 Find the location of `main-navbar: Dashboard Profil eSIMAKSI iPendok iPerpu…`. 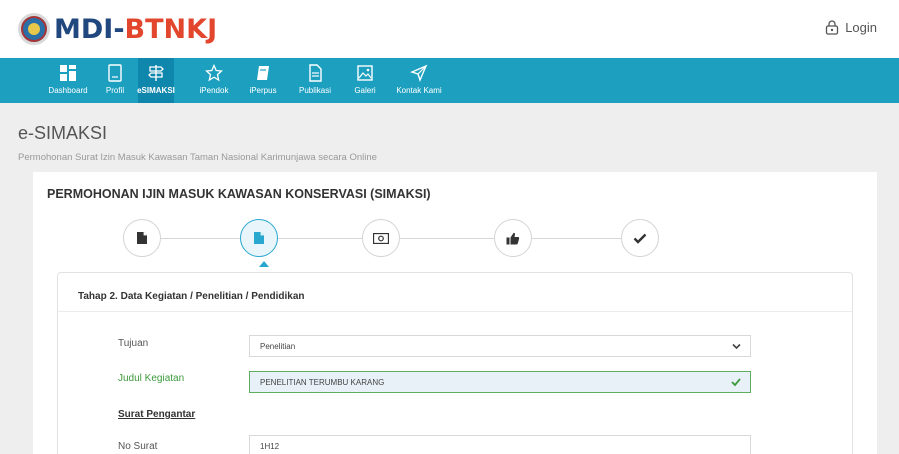

main-navbar: Dashboard Profil eSIMAKSI iPendok iPerpu… is located at coordinates (449, 80).